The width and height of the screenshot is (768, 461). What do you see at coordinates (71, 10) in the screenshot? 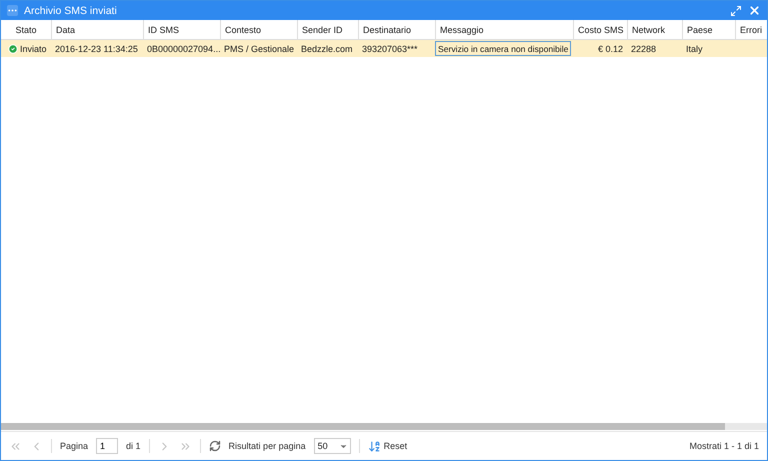
I see `window-title: Archivio SMS inviati` at bounding box center [71, 10].